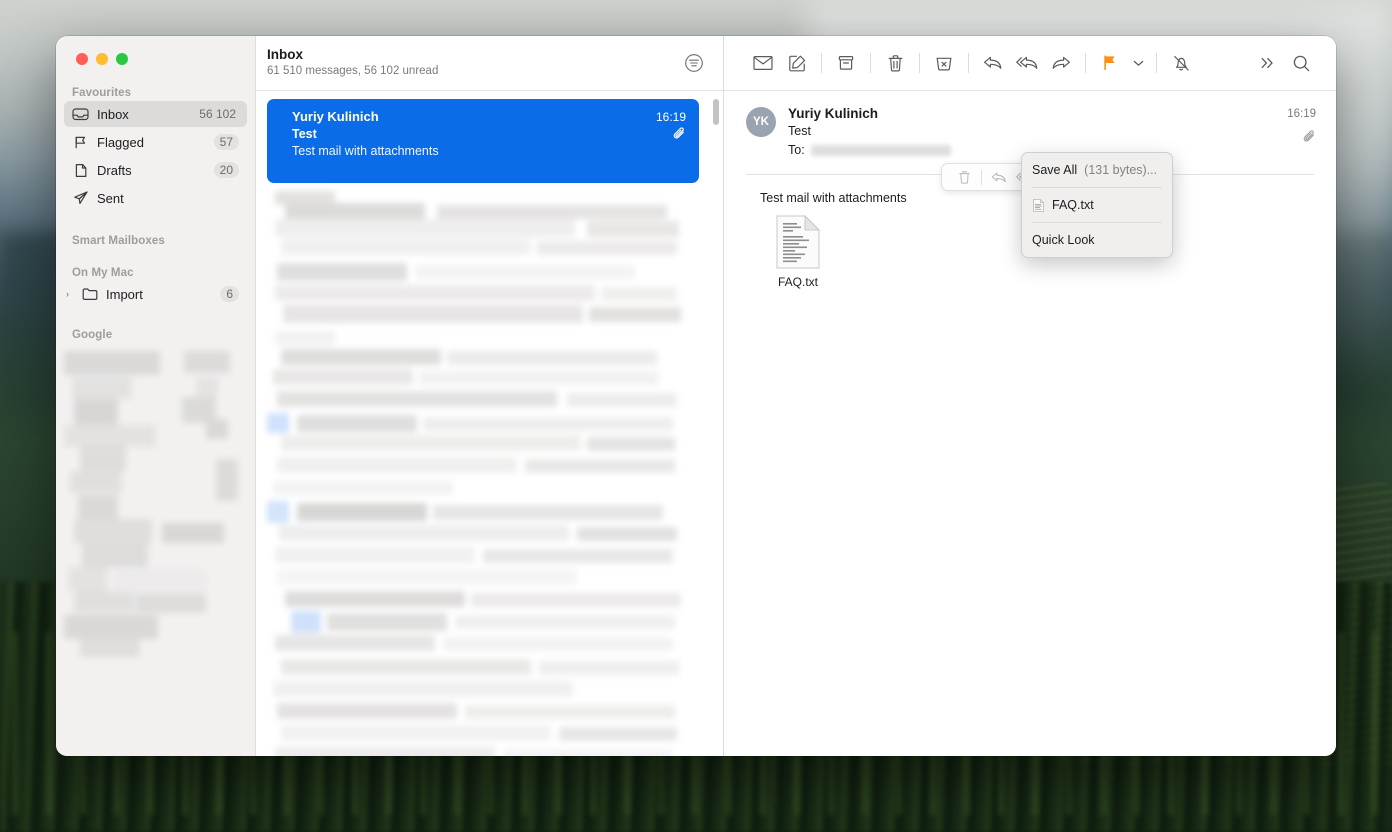 The height and width of the screenshot is (832, 1392). Describe the element at coordinates (880, 150) in the screenshot. I see `redacted-recipient` at that location.